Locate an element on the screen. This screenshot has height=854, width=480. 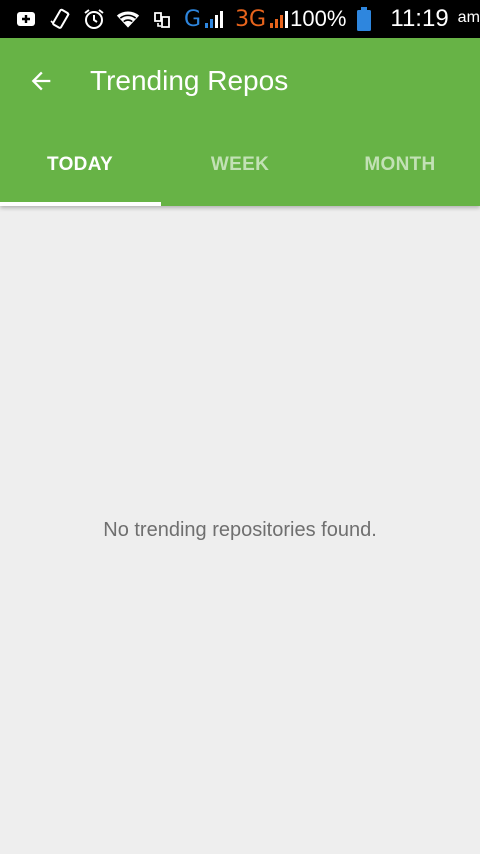
signal-g: G is located at coordinates (204, 19).